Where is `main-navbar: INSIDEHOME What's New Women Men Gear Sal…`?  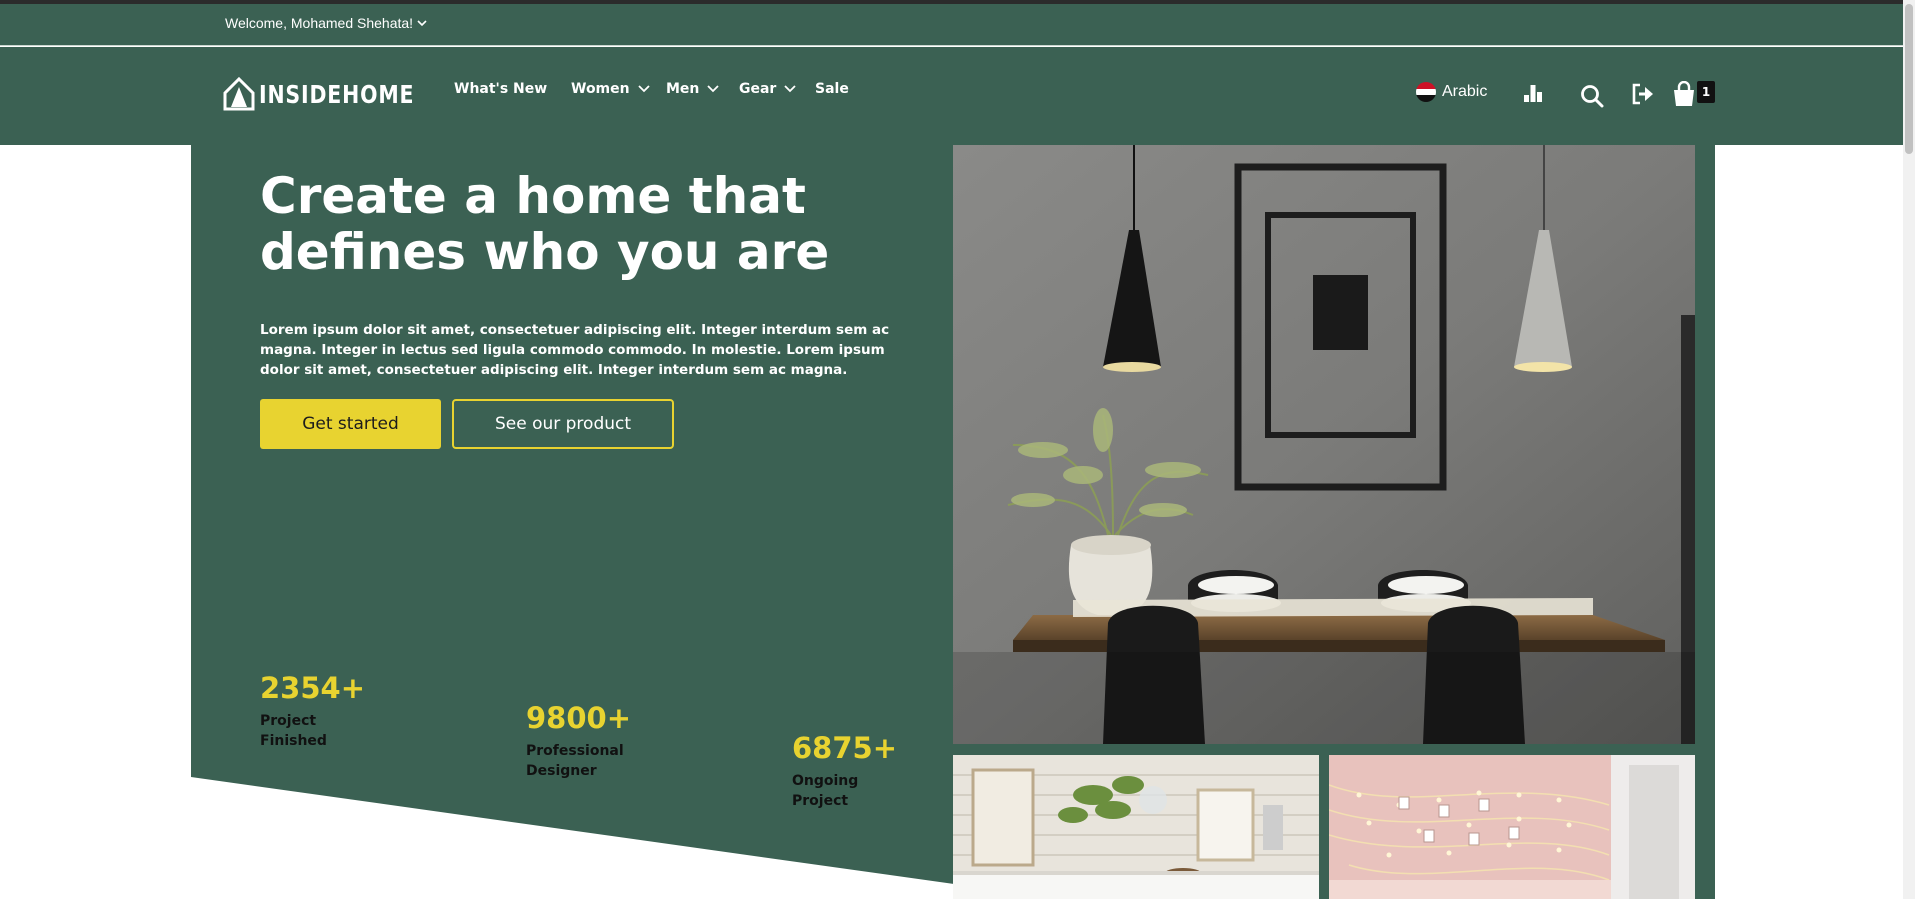
main-navbar: INSIDEHOME What's New Women Men Gear Sal… is located at coordinates (957, 96).